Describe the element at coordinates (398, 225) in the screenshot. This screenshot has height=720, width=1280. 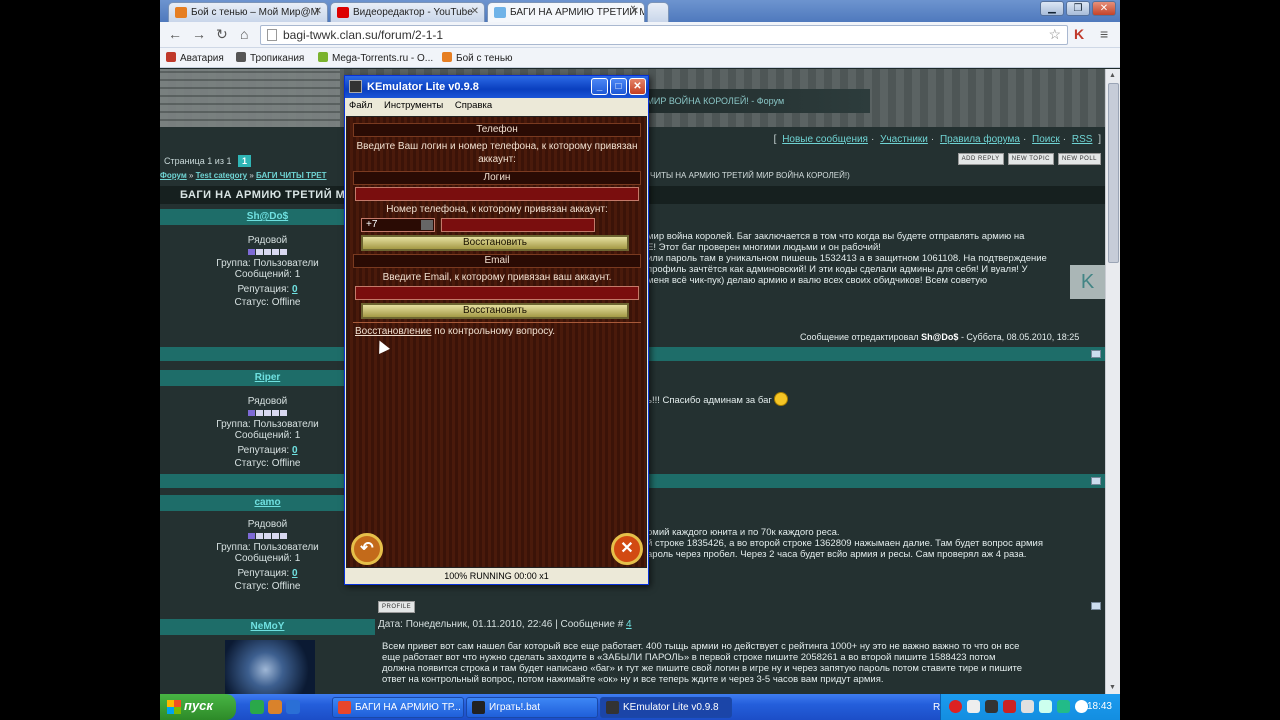
I see `country-code-select: +7` at that location.